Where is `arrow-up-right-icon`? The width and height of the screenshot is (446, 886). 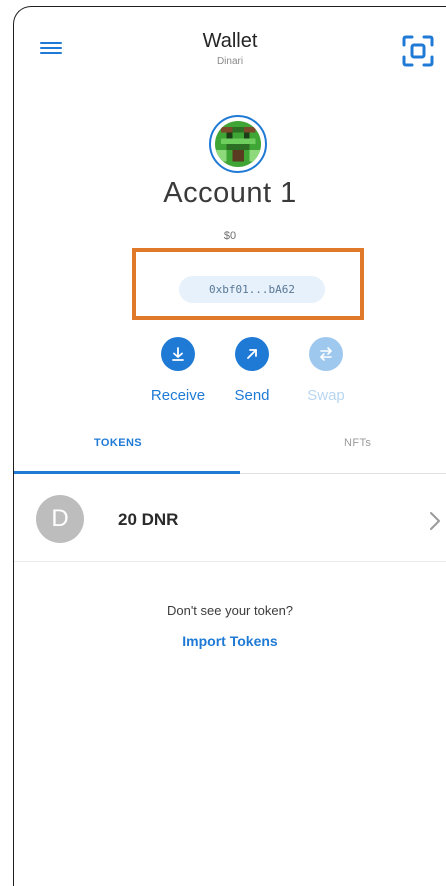 arrow-up-right-icon is located at coordinates (252, 354).